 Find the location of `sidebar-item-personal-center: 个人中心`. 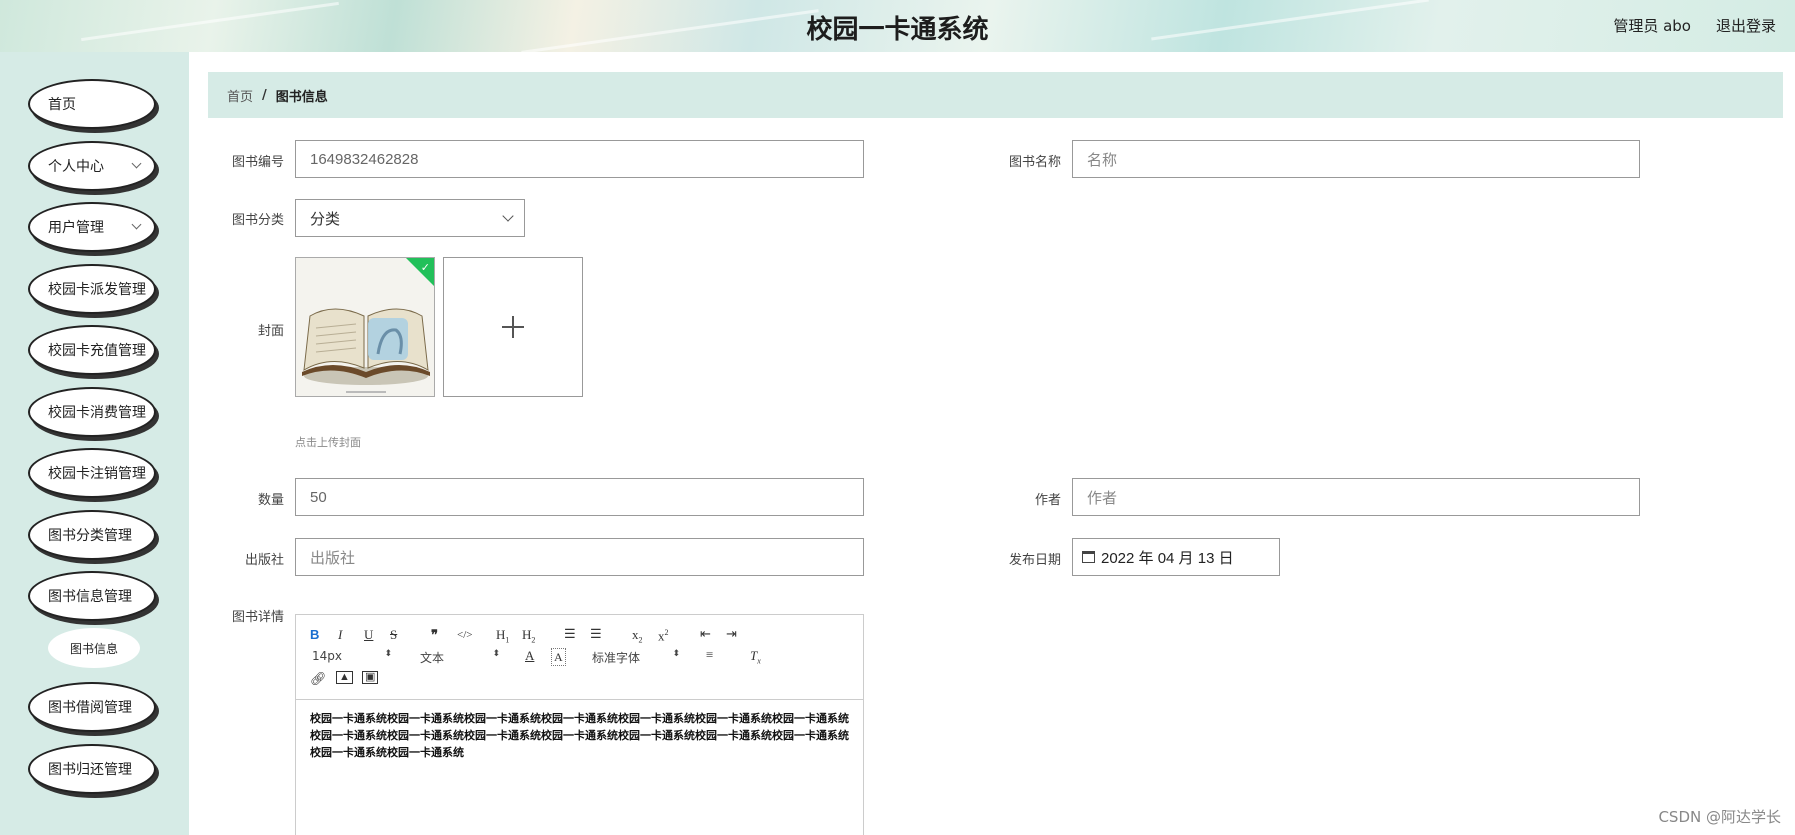

sidebar-item-personal-center: 个人中心 is located at coordinates (92, 166).